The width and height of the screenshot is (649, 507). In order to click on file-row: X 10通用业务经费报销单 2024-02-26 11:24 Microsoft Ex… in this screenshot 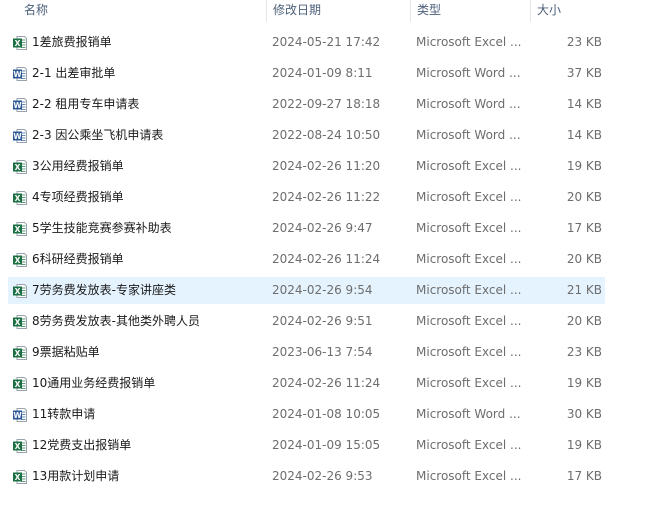, I will do `click(324, 383)`.